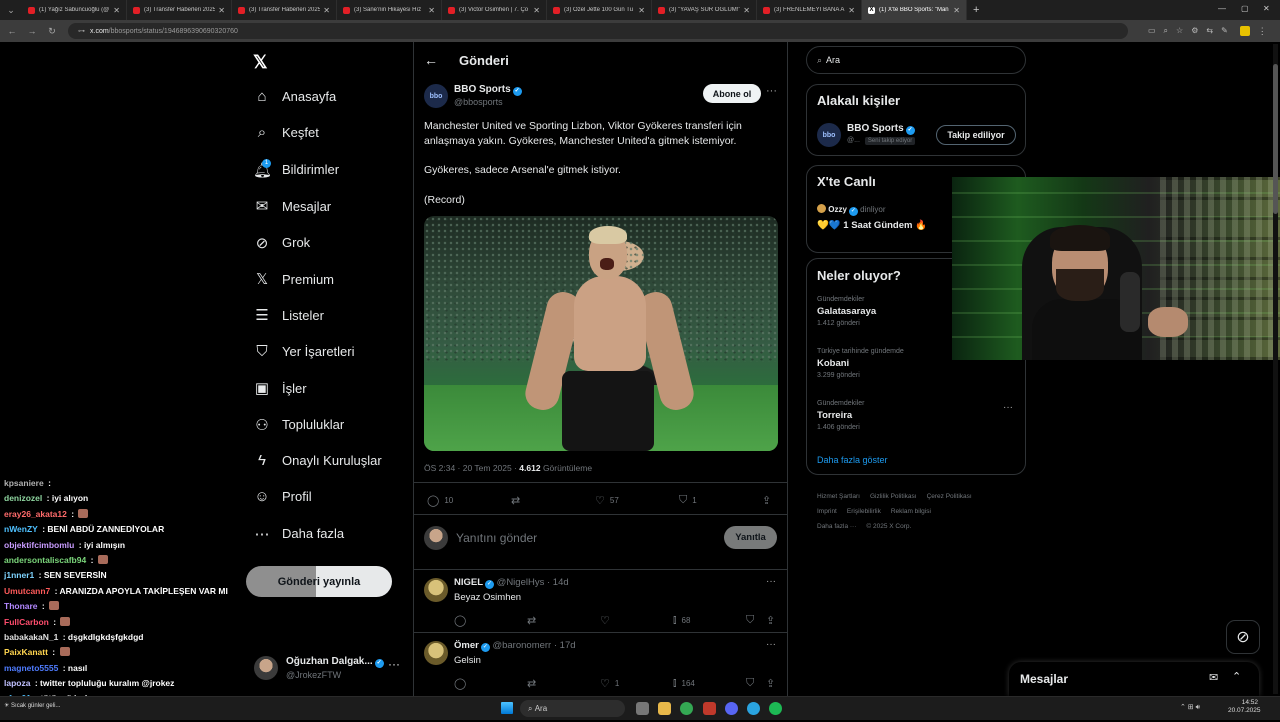 The height and width of the screenshot is (722, 1280). Describe the element at coordinates (568, 645) in the screenshot. I see `reply-time: 17d` at that location.